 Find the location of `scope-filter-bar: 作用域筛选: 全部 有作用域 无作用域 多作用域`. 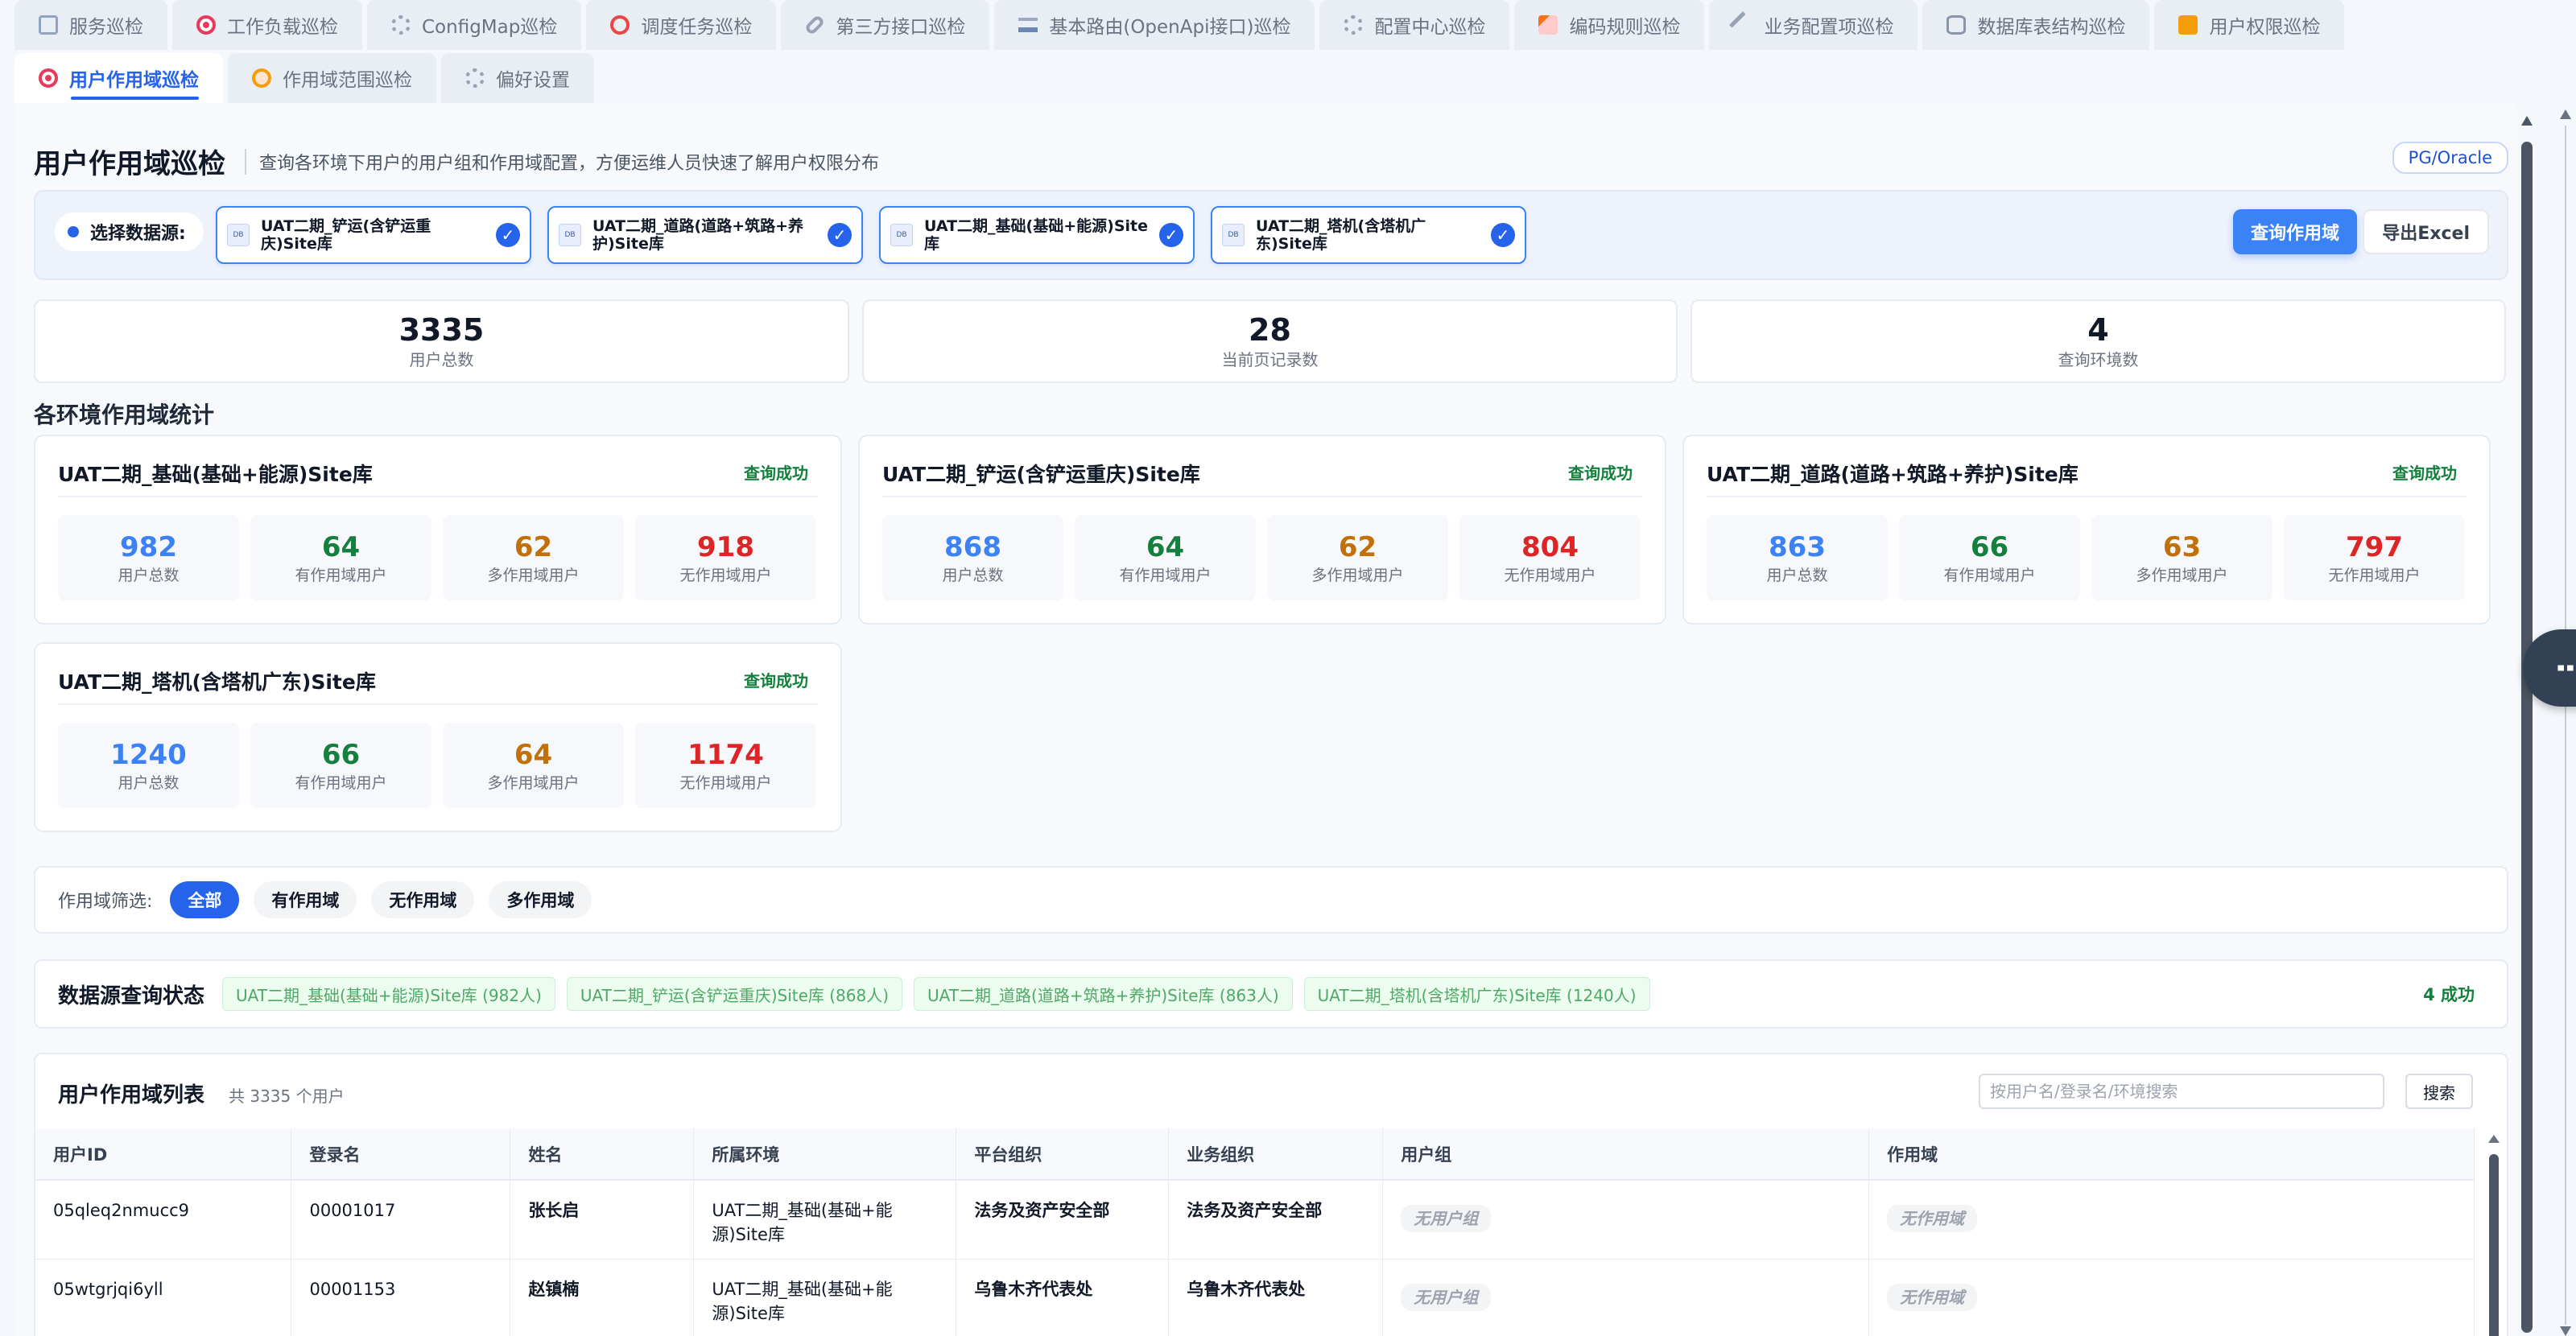

scope-filter-bar: 作用域筛选: 全部 有作用域 无作用域 多作用域 is located at coordinates (1271, 900).